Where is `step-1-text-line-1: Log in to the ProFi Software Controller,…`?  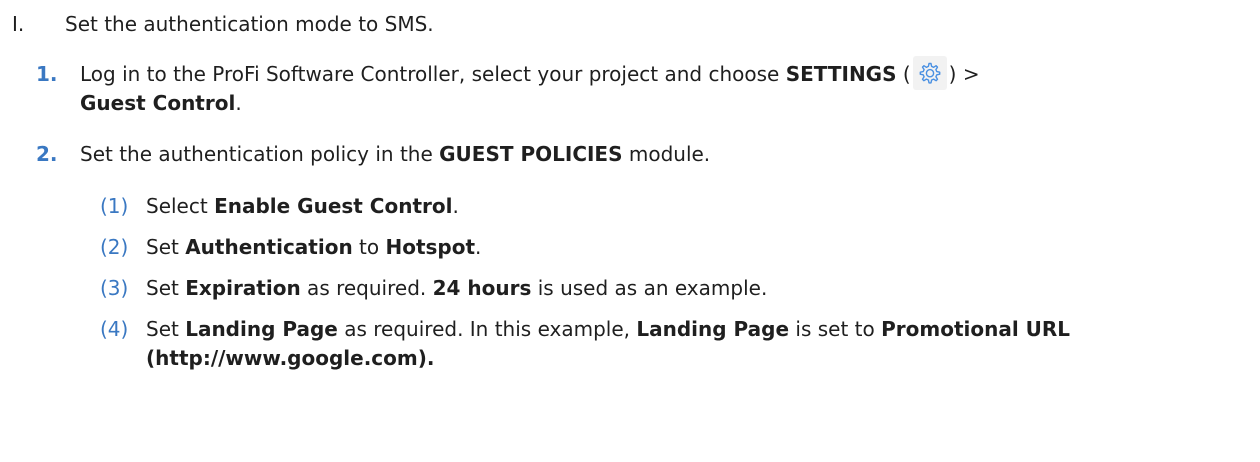
step-1-text-line-1: Log in to the ProFi Software Controller,… is located at coordinates (530, 72).